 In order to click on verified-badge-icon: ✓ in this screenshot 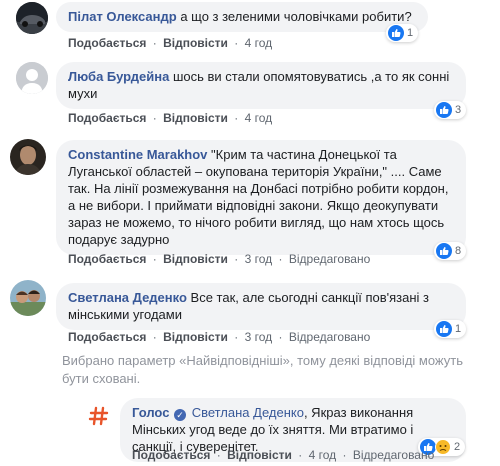, I will do `click(180, 415)`.